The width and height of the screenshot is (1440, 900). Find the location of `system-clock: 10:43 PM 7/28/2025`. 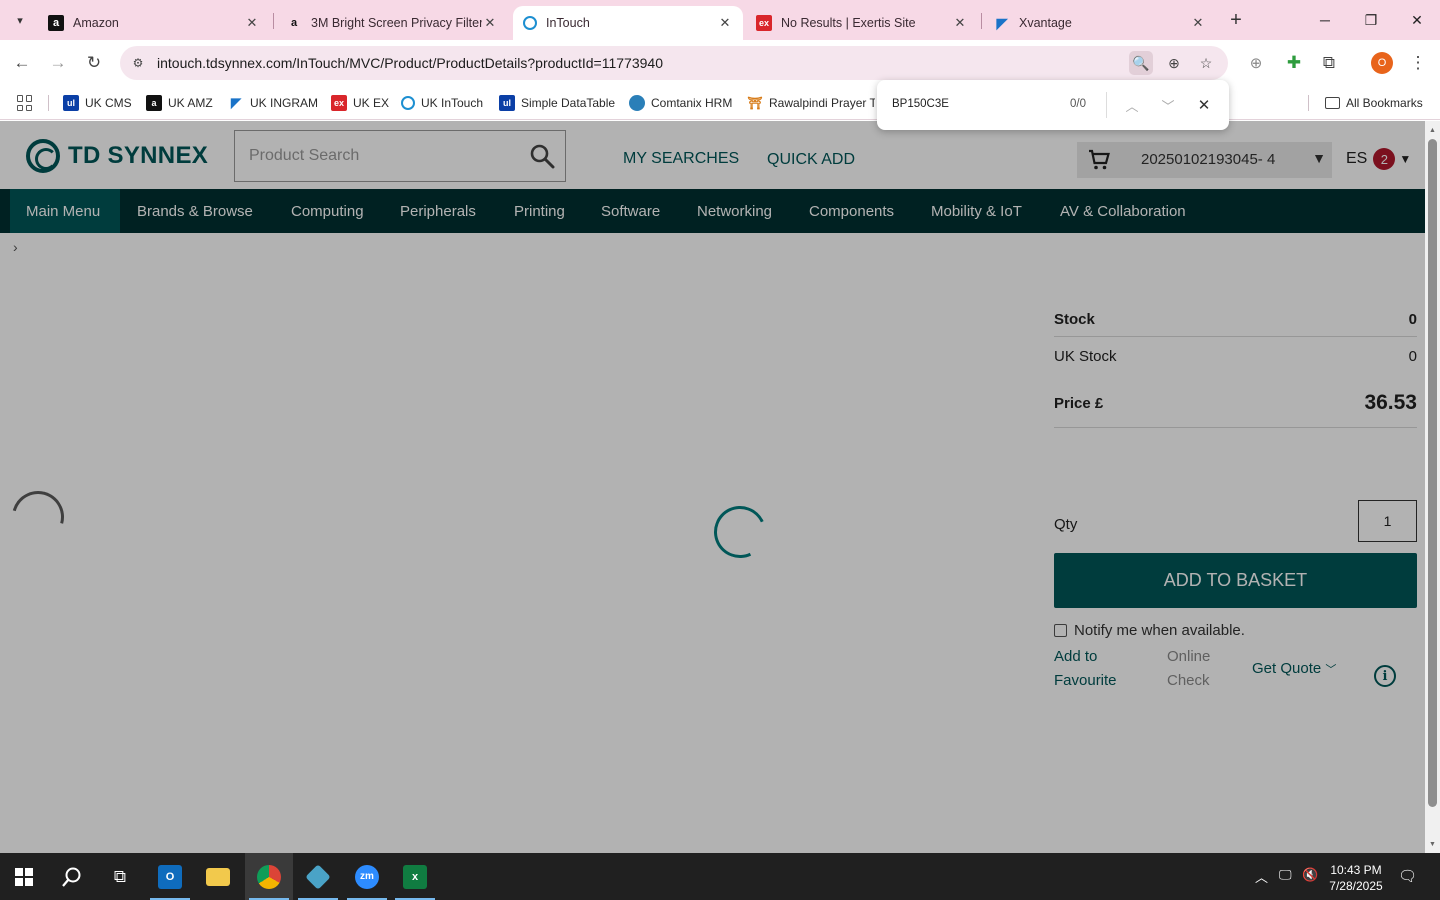

system-clock: 10:43 PM 7/28/2025 is located at coordinates (1356, 878).